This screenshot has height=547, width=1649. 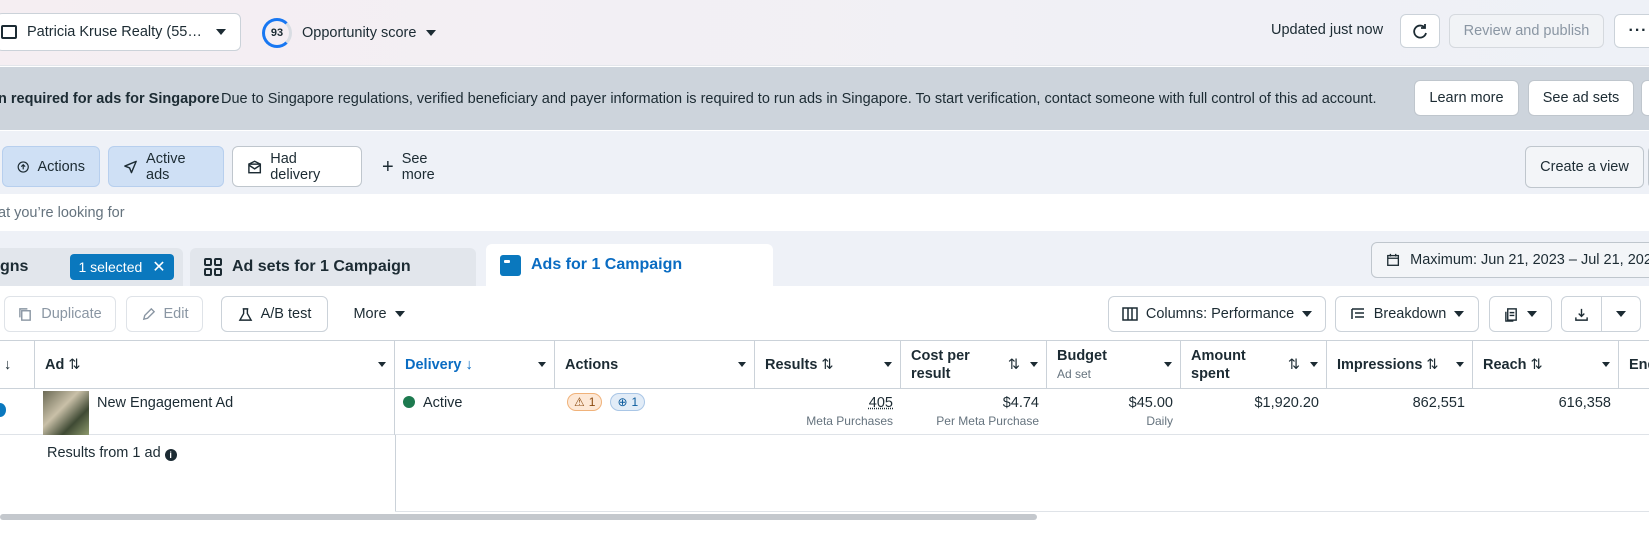 I want to click on banner-heading: n required for ads for Singapore, so click(x=110, y=99).